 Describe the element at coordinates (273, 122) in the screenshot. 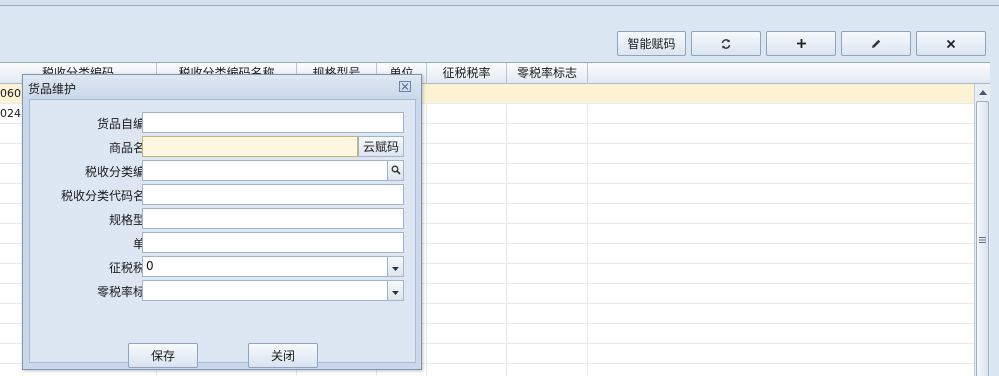

I see `self-code-input` at that location.